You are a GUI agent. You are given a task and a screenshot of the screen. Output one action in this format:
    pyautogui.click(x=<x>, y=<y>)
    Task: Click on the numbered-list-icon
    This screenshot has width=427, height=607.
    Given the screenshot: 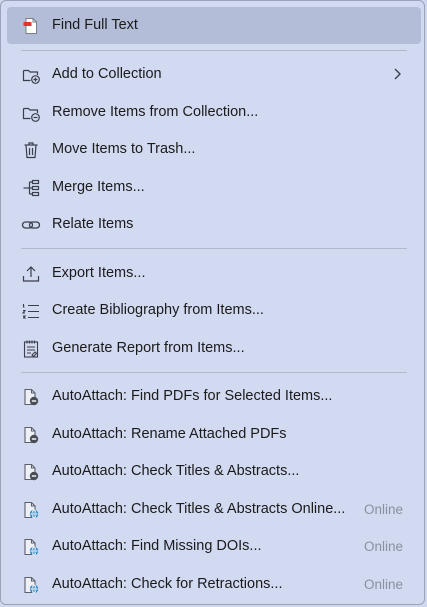 What is the action you would take?
    pyautogui.click(x=31, y=311)
    